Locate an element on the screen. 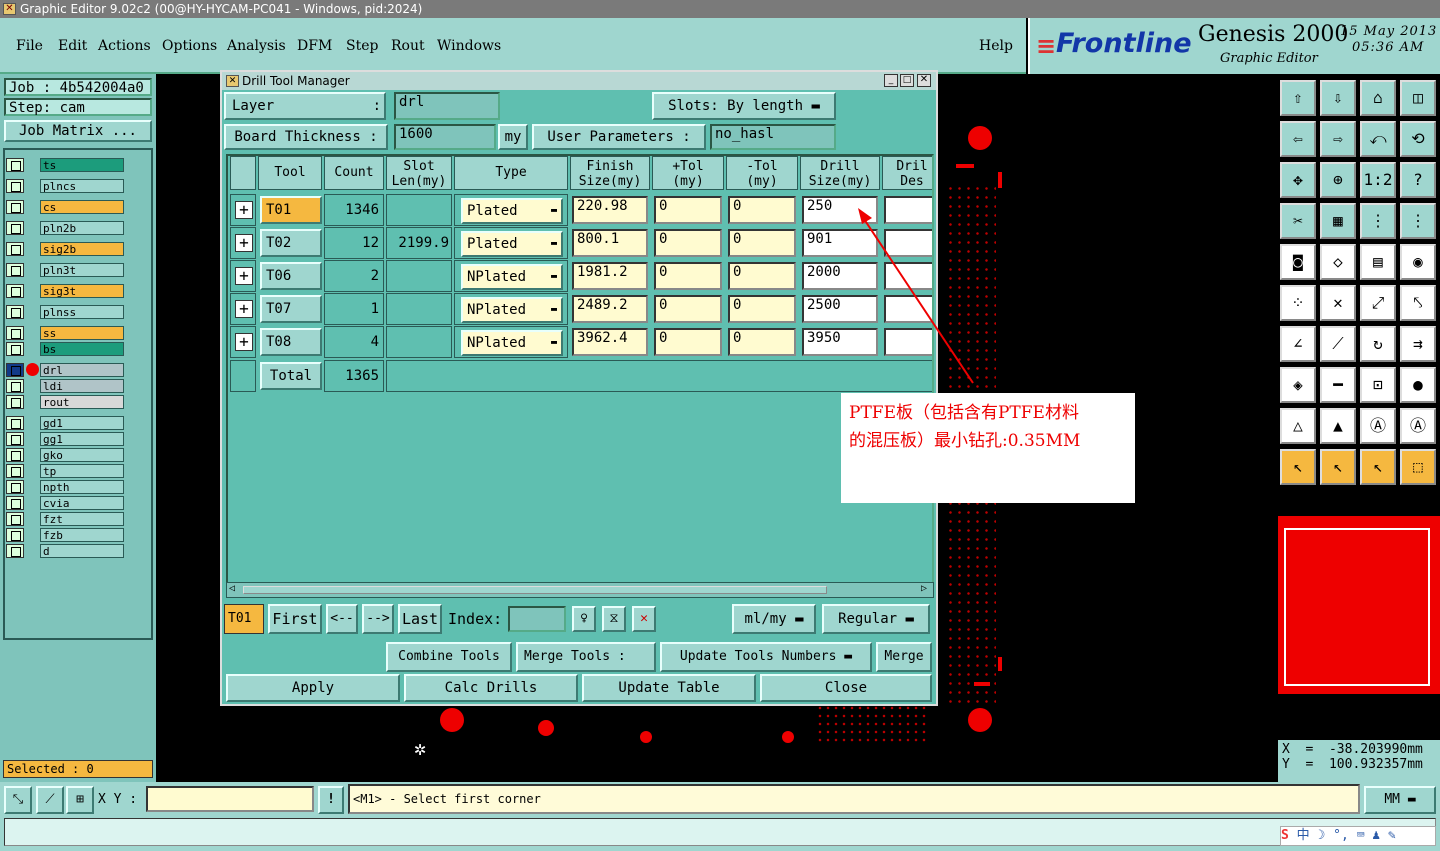  layer-row: npth is located at coordinates (65, 487).